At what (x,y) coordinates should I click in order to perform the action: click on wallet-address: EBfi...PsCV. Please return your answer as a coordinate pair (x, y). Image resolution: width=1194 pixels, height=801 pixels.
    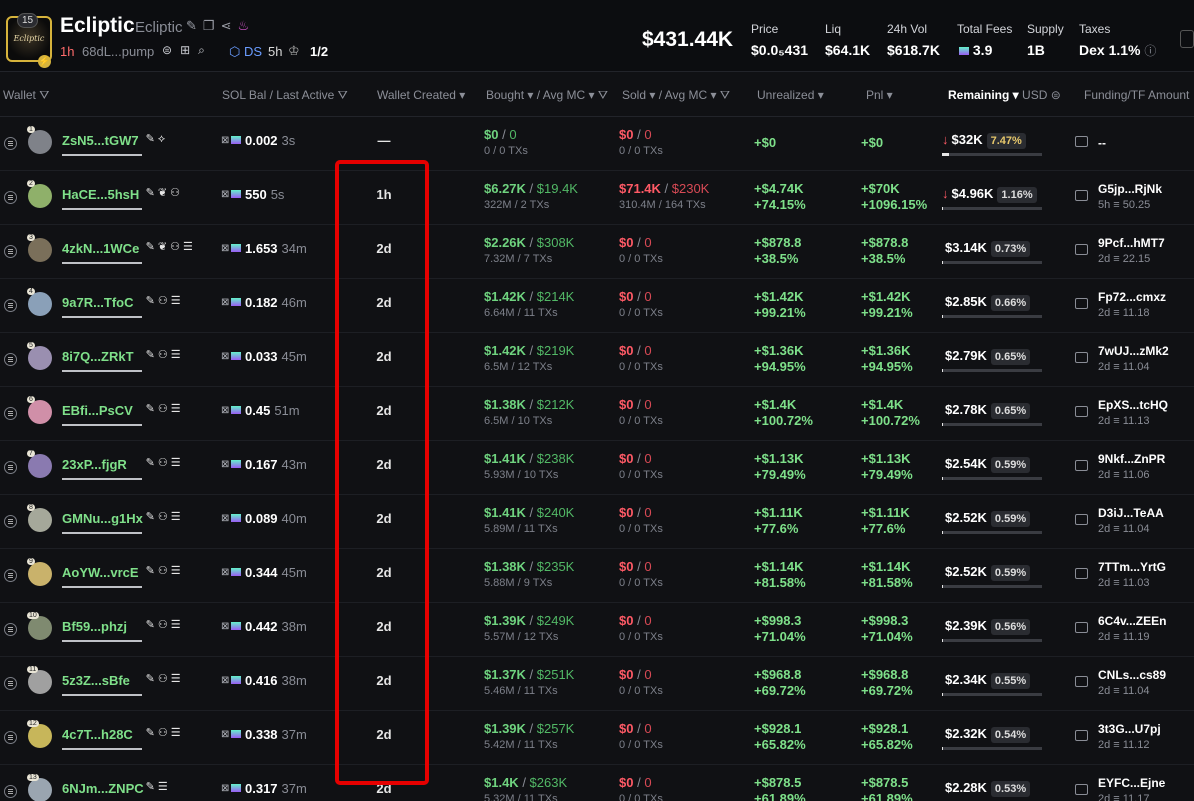
    Looking at the image, I should click on (97, 410).